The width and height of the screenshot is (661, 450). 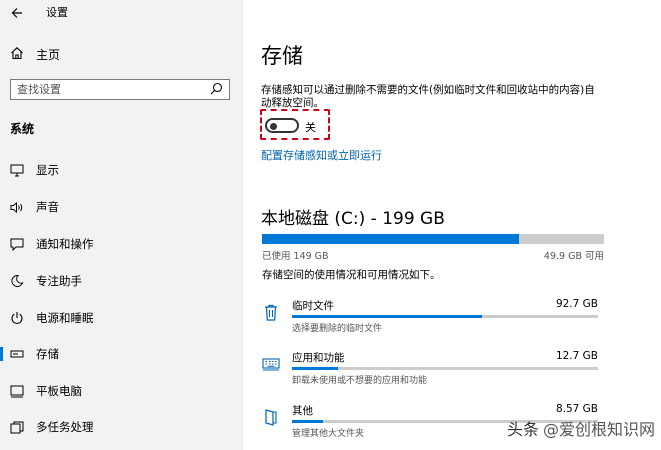 What do you see at coordinates (17, 207) in the screenshot?
I see `speaker-icon` at bounding box center [17, 207].